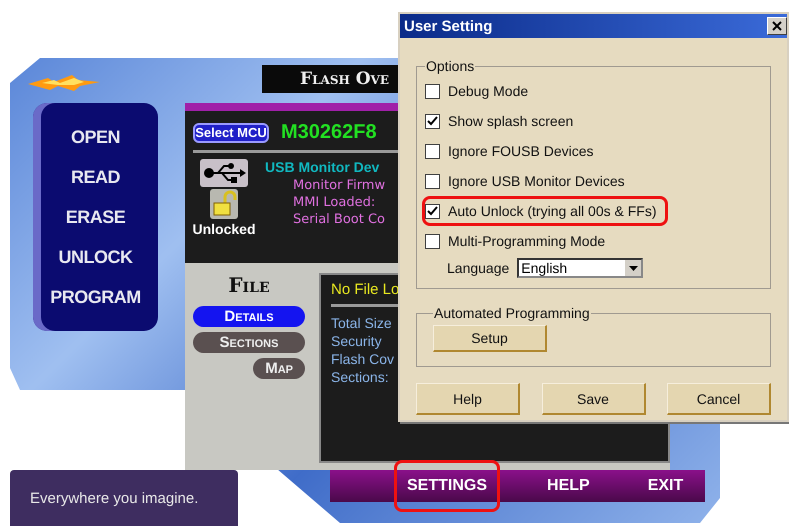 This screenshot has height=526, width=789. I want to click on app-title: Flash Ove, so click(345, 79).